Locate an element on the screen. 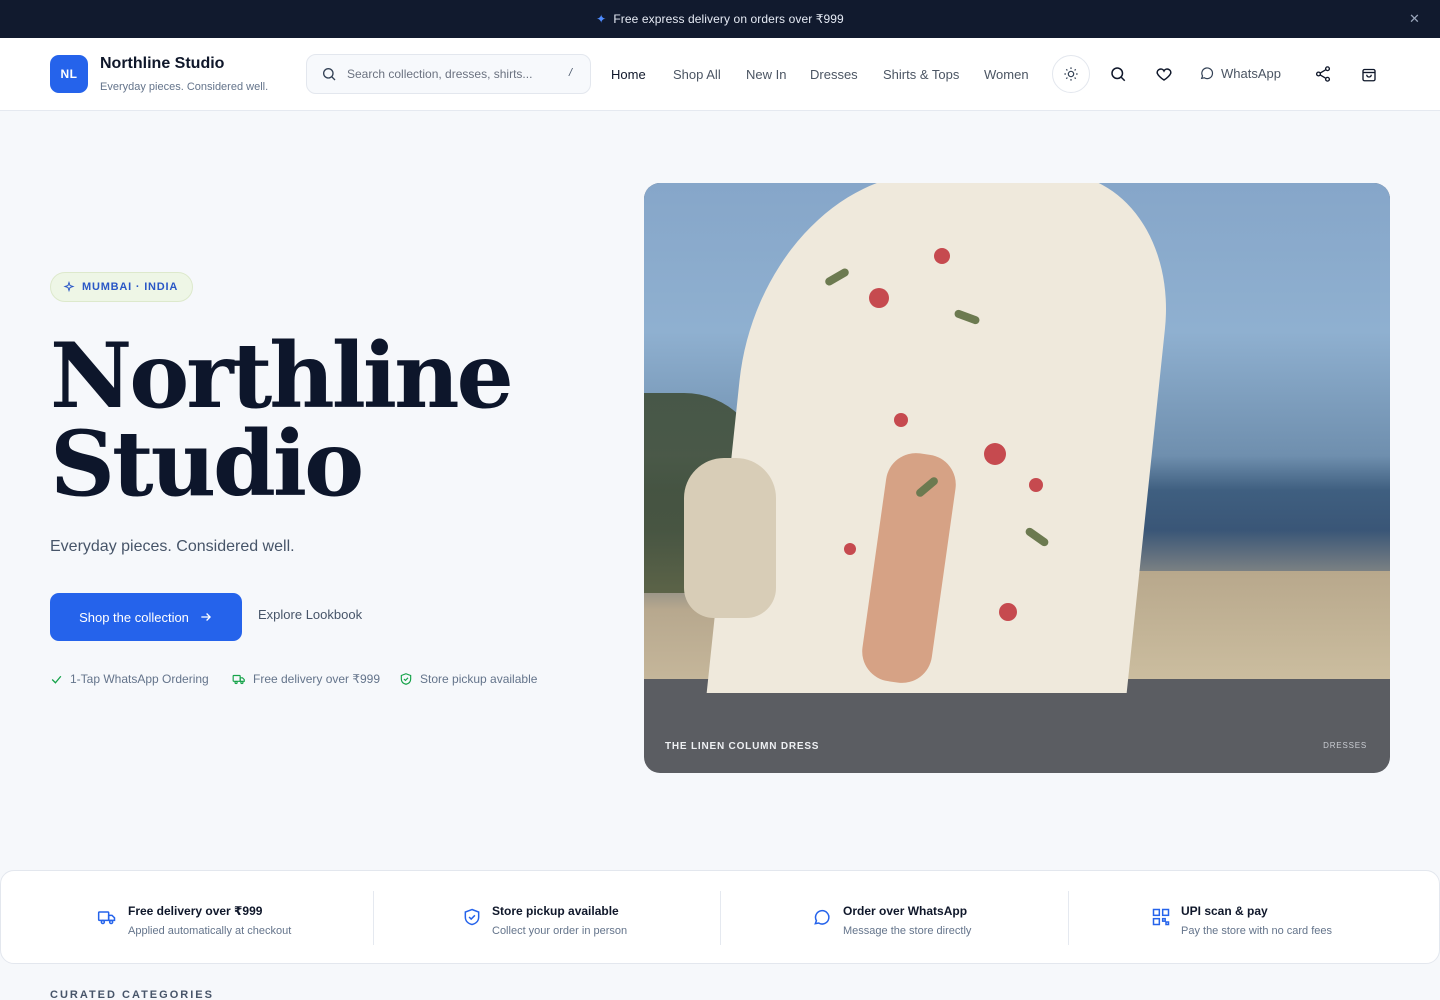 The width and height of the screenshot is (1440, 1000). explore-lookbook-link: Explore Lookbook is located at coordinates (310, 614).